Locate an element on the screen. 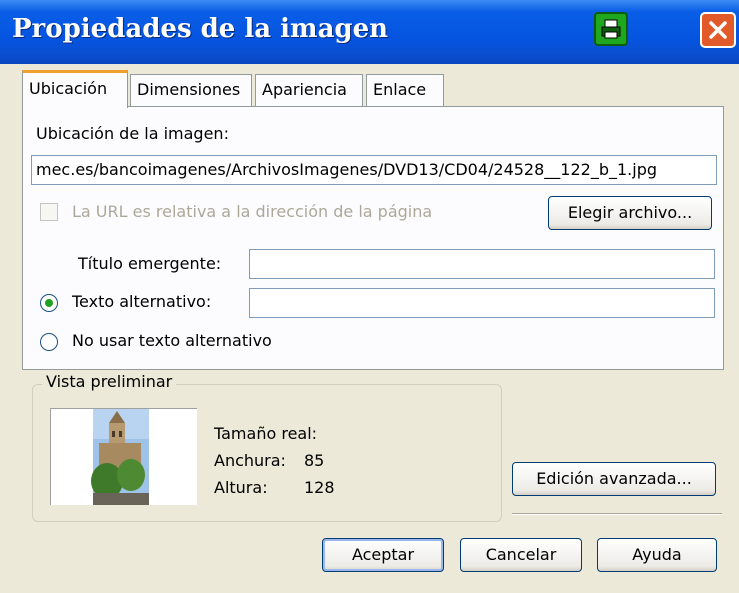  tab-appearance: Apariencia is located at coordinates (309, 90).